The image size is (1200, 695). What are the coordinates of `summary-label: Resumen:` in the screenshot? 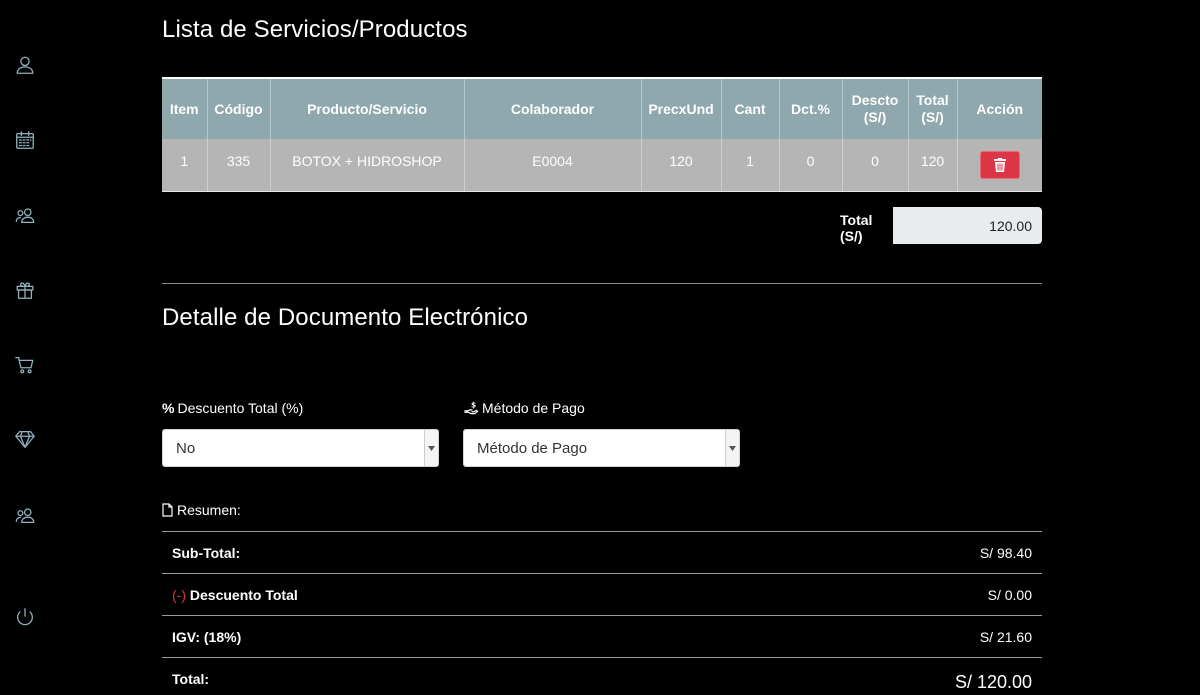 It's located at (201, 510).